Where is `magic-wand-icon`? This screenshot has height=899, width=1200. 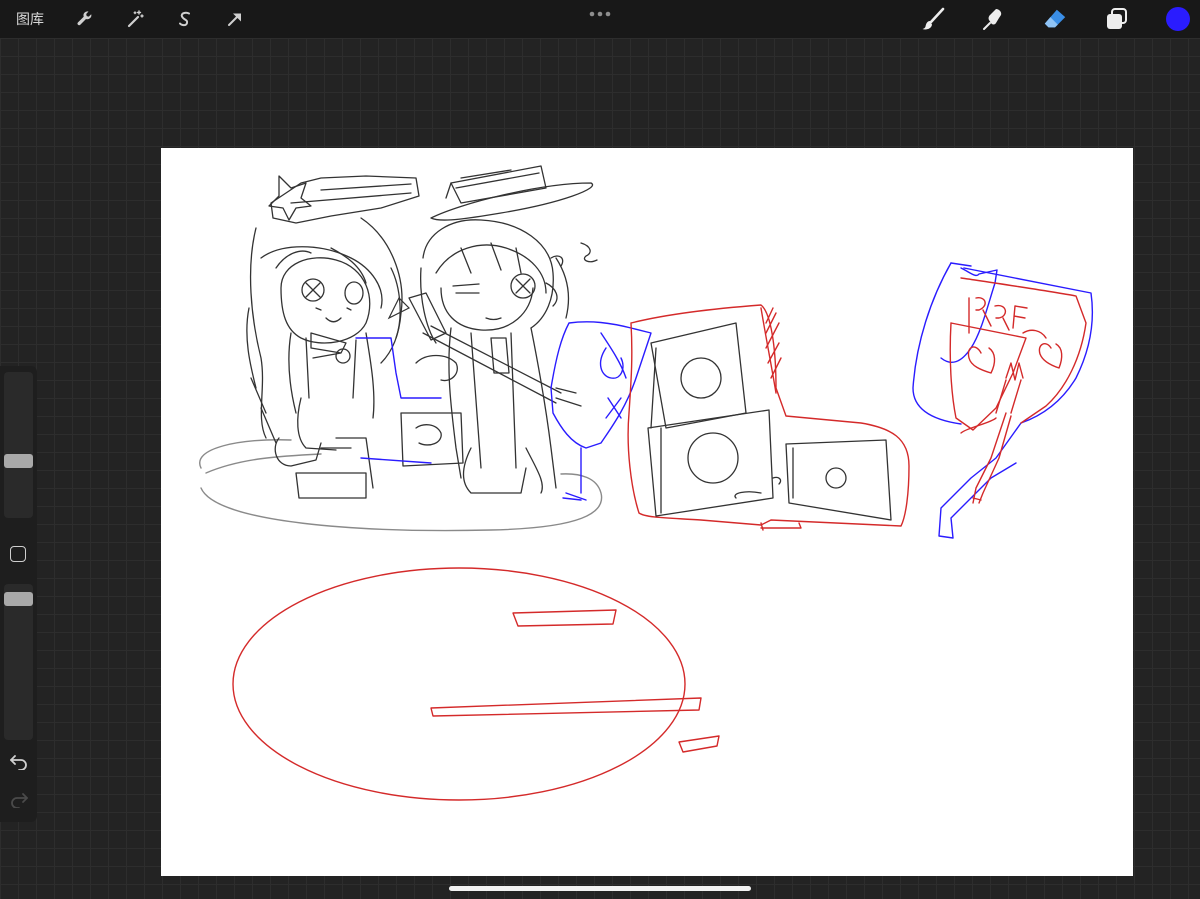 magic-wand-icon is located at coordinates (135, 19).